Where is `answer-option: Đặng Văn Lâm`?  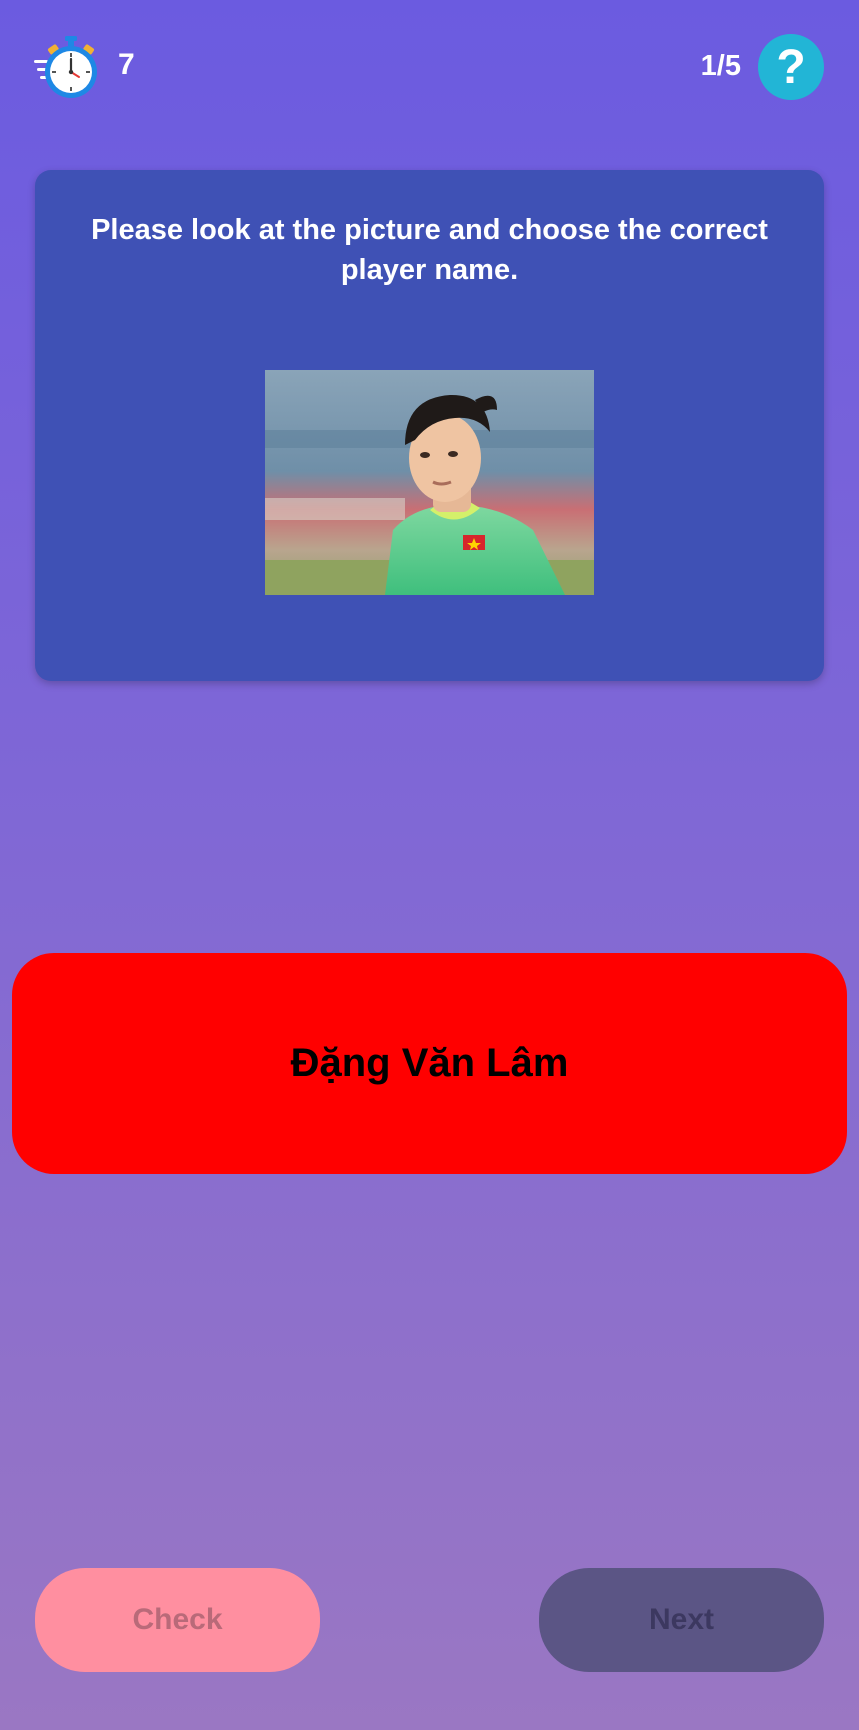 answer-option: Đặng Văn Lâm is located at coordinates (429, 1063).